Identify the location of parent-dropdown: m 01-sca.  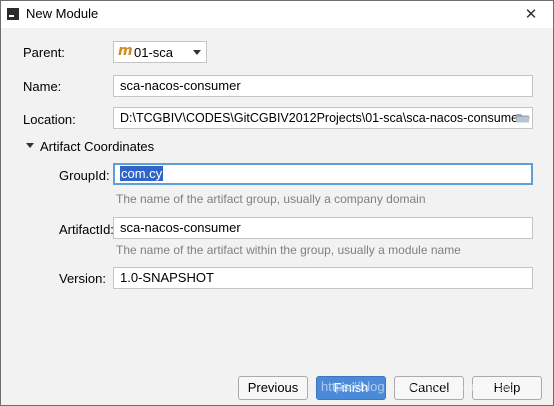
(160, 52).